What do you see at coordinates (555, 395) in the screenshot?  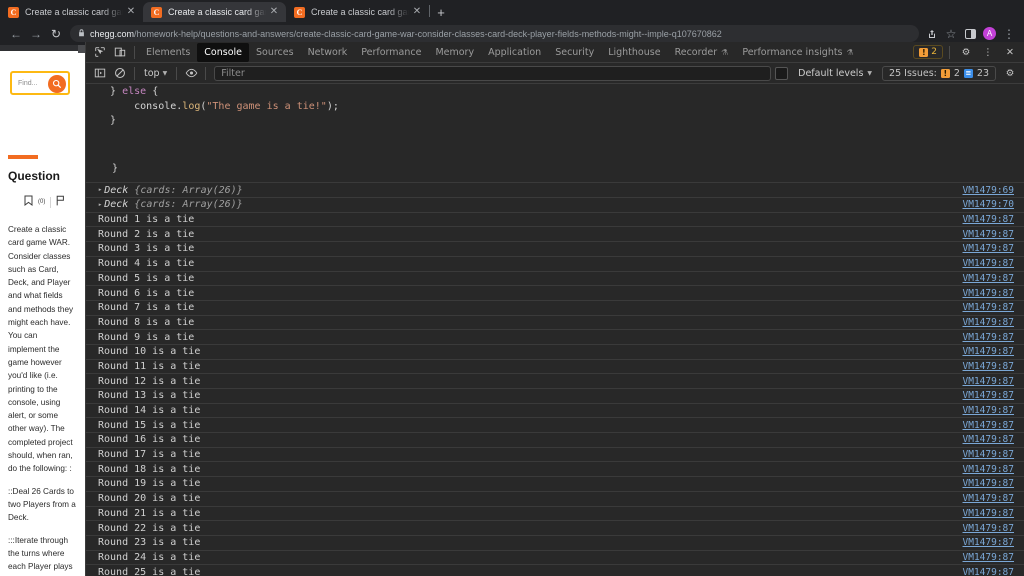 I see `console-message-row: Round 13 is a tie VM1479:87` at bounding box center [555, 395].